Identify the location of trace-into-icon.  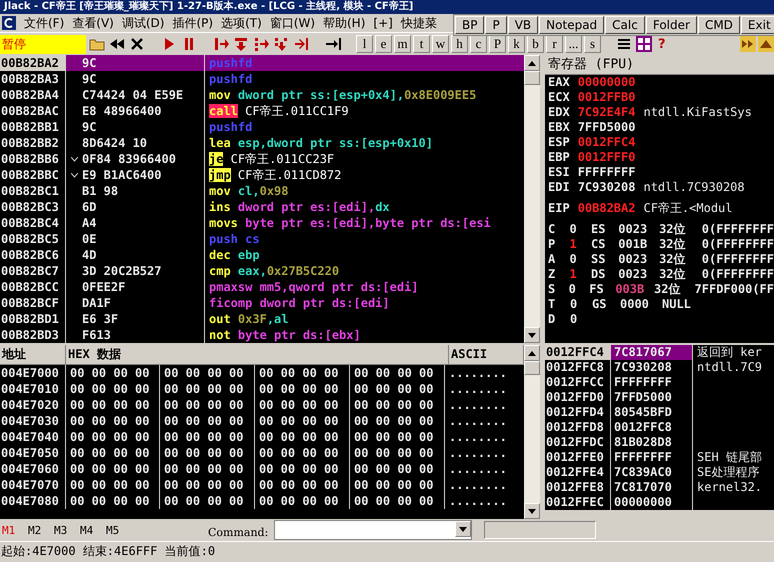
(261, 44).